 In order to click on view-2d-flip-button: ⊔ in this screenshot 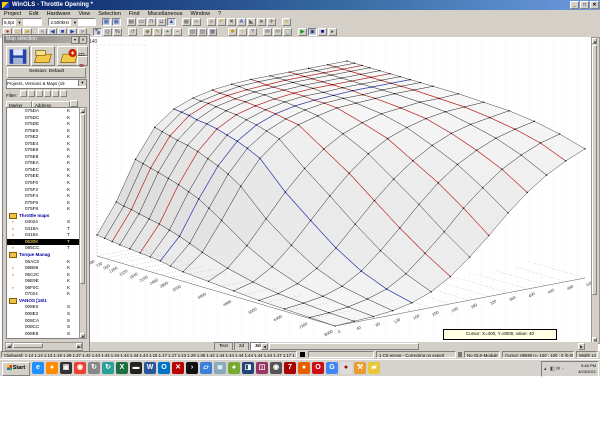, I will do `click(161, 22)`.